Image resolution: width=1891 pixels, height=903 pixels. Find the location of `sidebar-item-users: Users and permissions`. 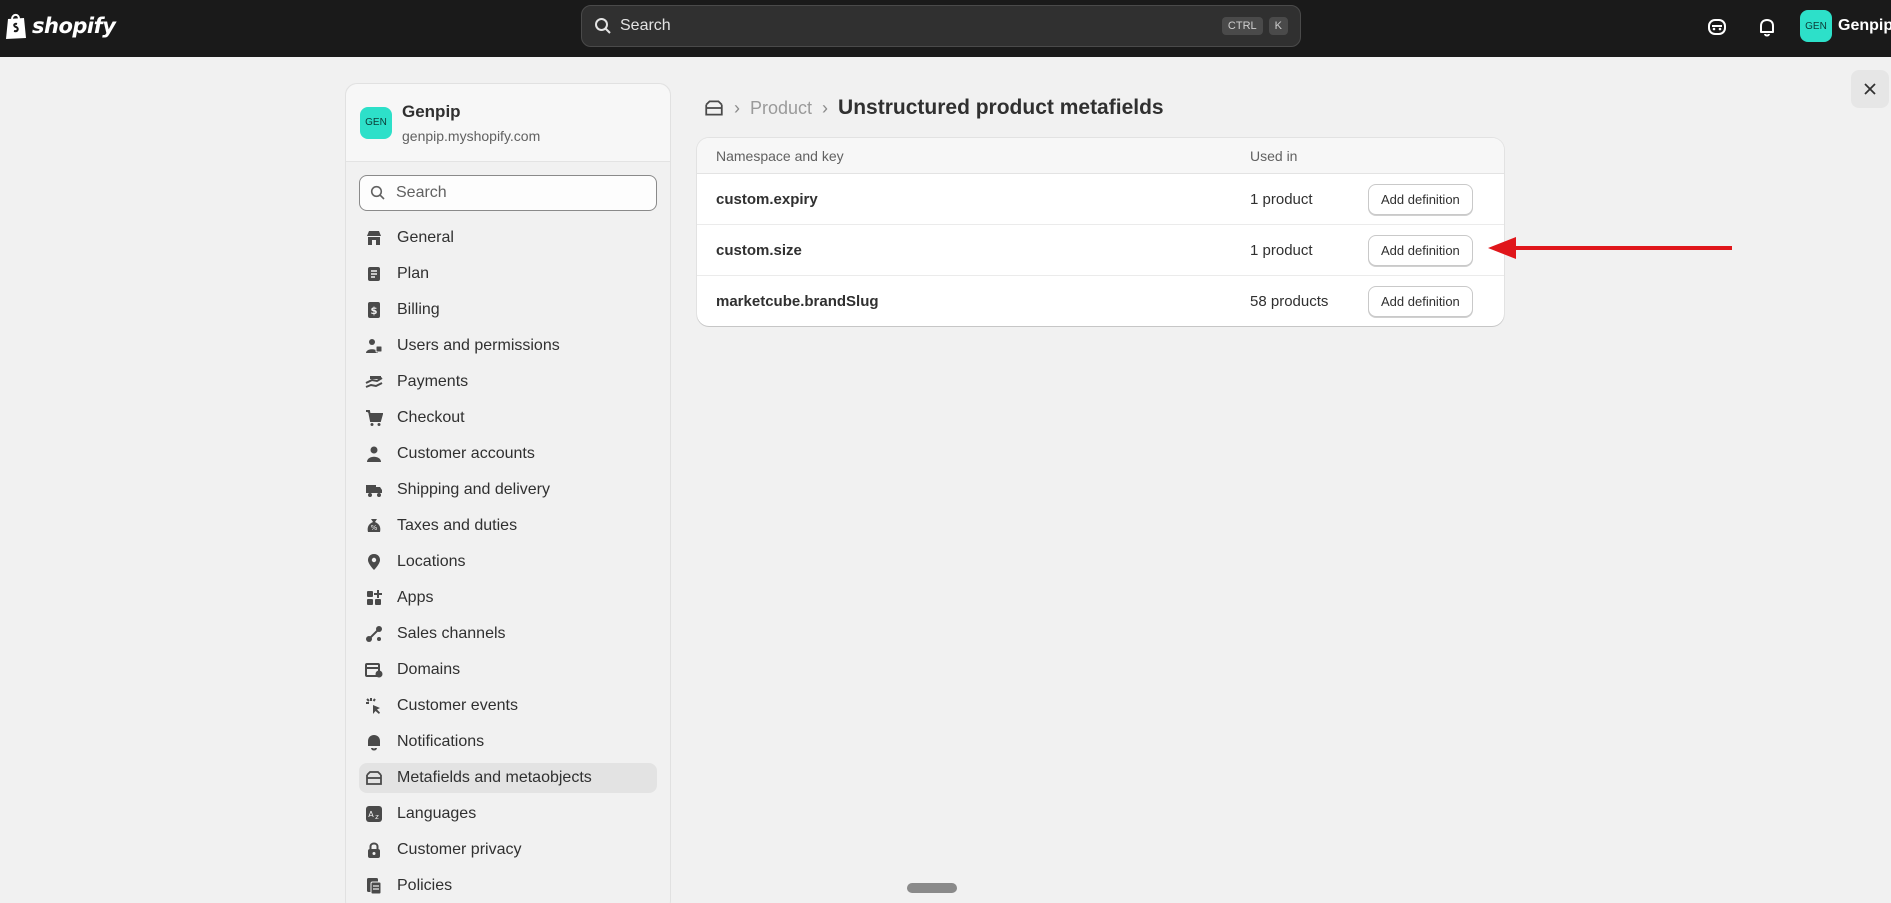

sidebar-item-users: Users and permissions is located at coordinates (508, 346).